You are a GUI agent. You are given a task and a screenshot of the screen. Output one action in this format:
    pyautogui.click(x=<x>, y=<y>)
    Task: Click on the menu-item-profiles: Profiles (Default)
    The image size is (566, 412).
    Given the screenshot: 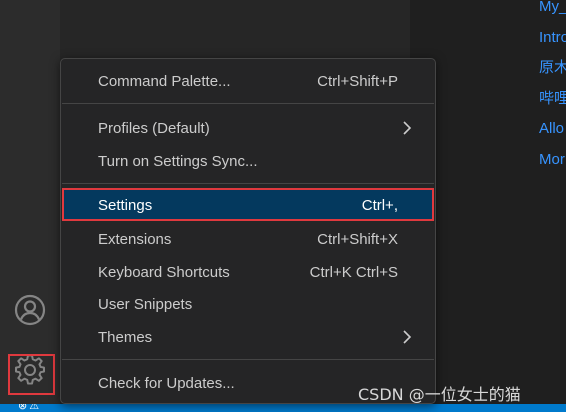 What is the action you would take?
    pyautogui.click(x=248, y=128)
    